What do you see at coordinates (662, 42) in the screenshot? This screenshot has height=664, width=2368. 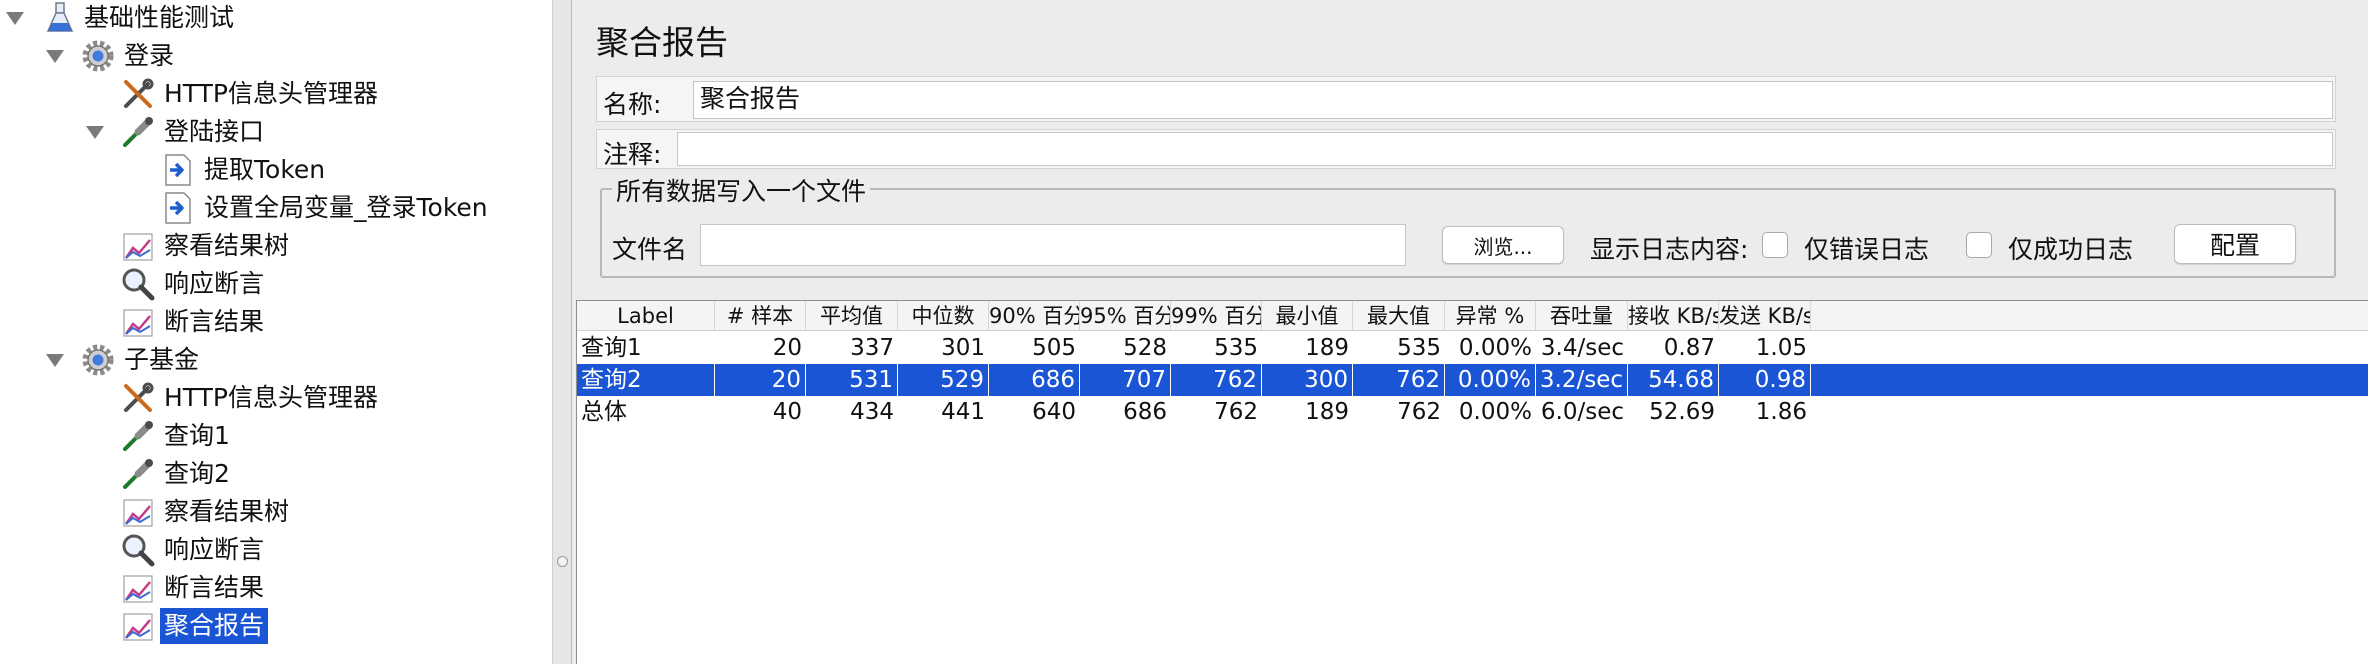 I see `page-title: 聚合报告` at bounding box center [662, 42].